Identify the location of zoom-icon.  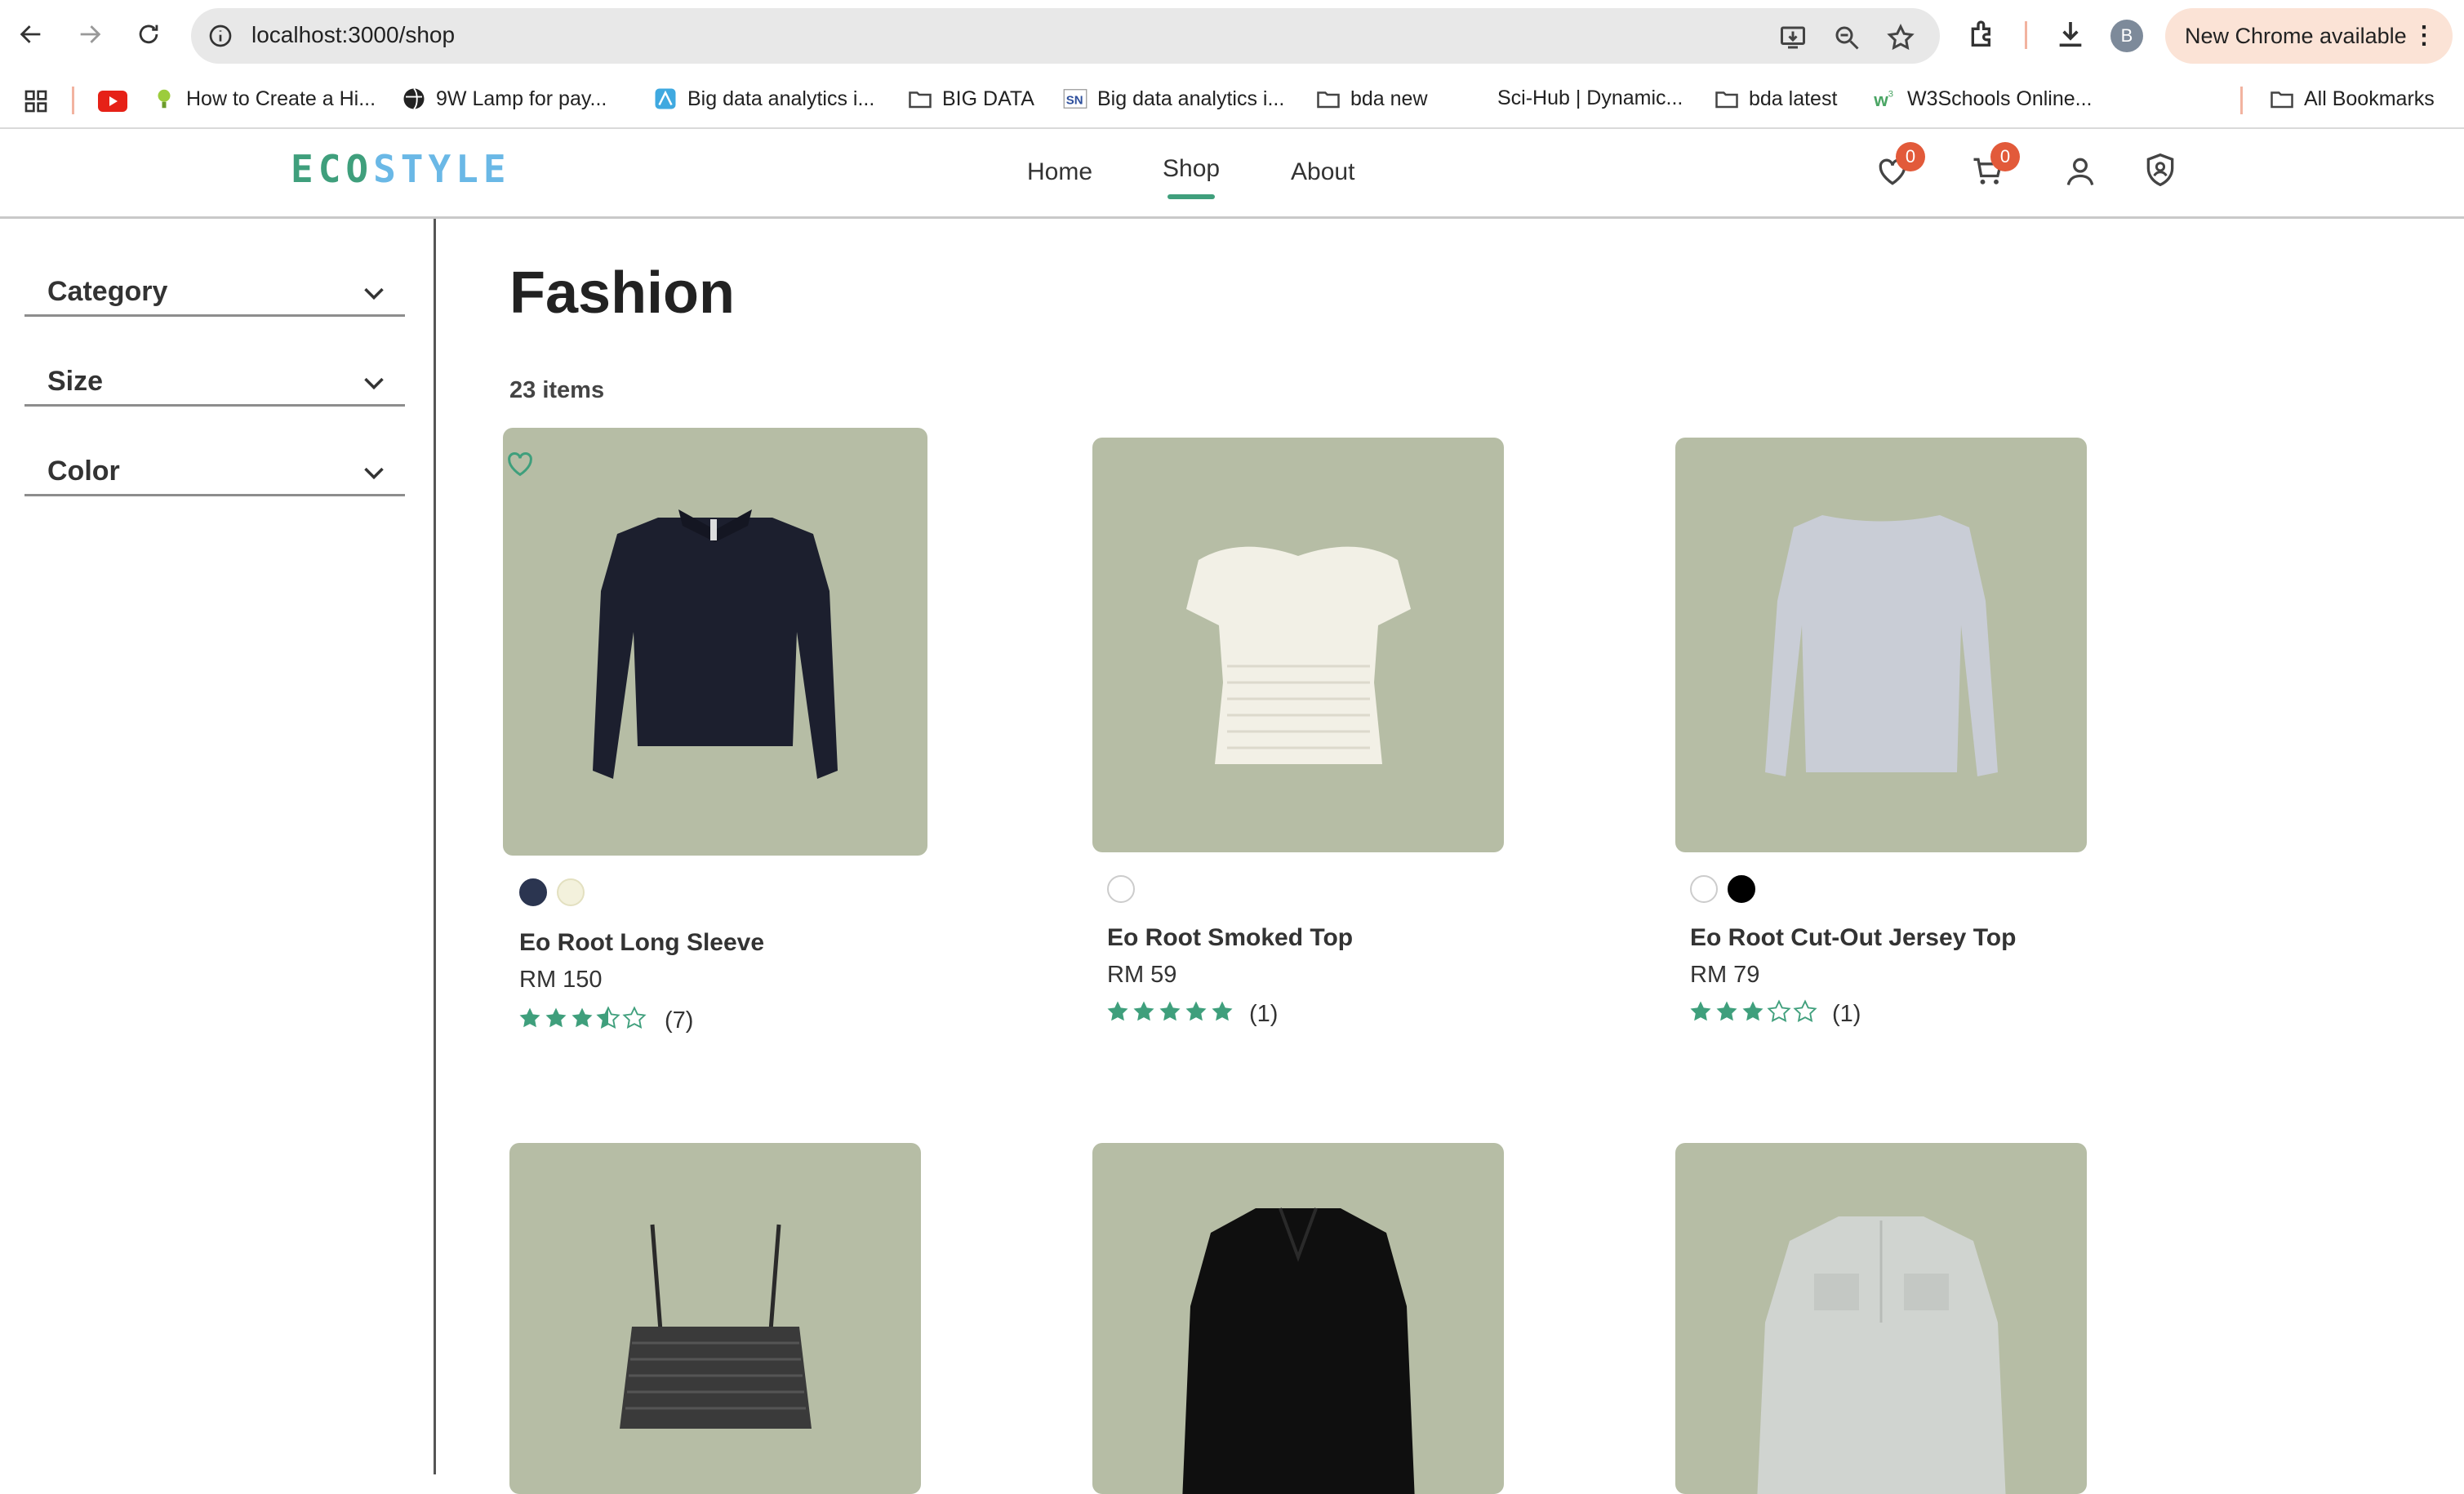
(1847, 37).